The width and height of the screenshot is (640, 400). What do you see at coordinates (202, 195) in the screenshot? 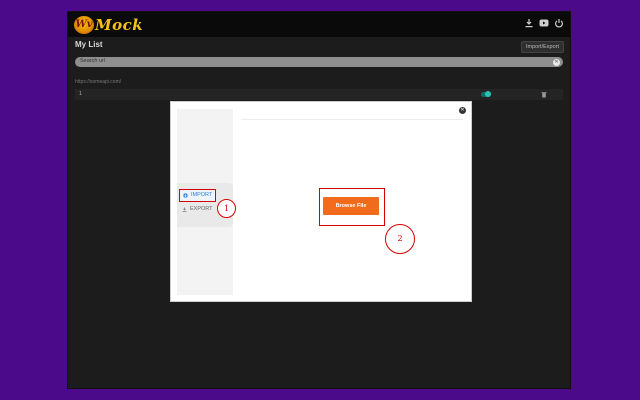
I see `import-label: IMPORT` at bounding box center [202, 195].